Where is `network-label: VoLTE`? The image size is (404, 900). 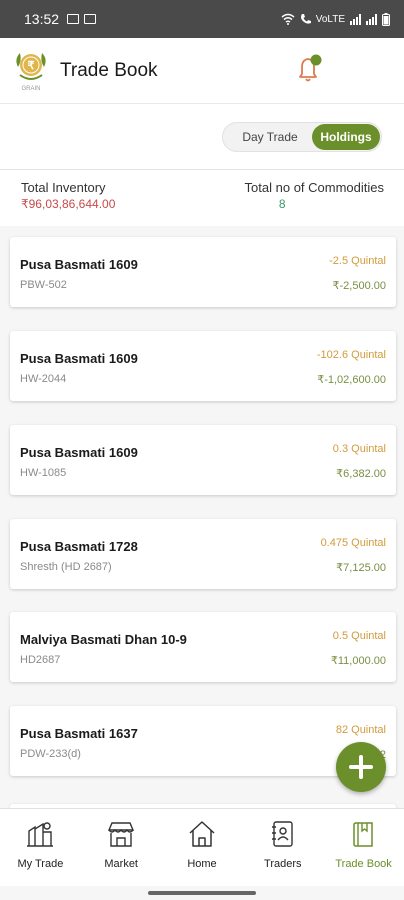 network-label: VoLTE is located at coordinates (330, 19).